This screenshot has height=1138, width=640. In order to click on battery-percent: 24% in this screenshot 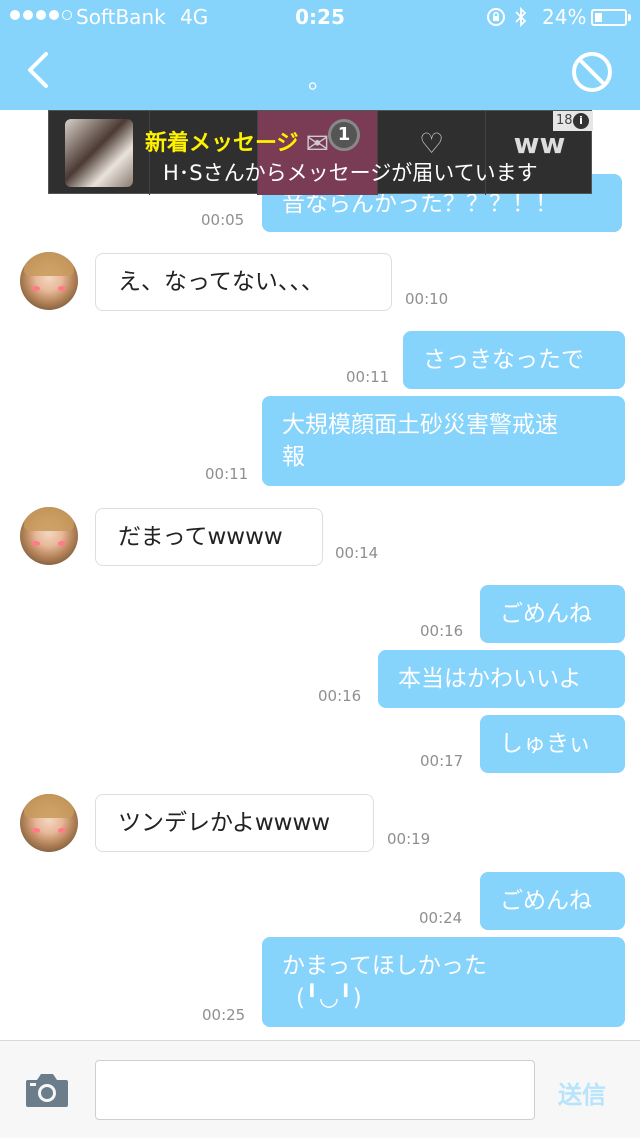, I will do `click(564, 17)`.